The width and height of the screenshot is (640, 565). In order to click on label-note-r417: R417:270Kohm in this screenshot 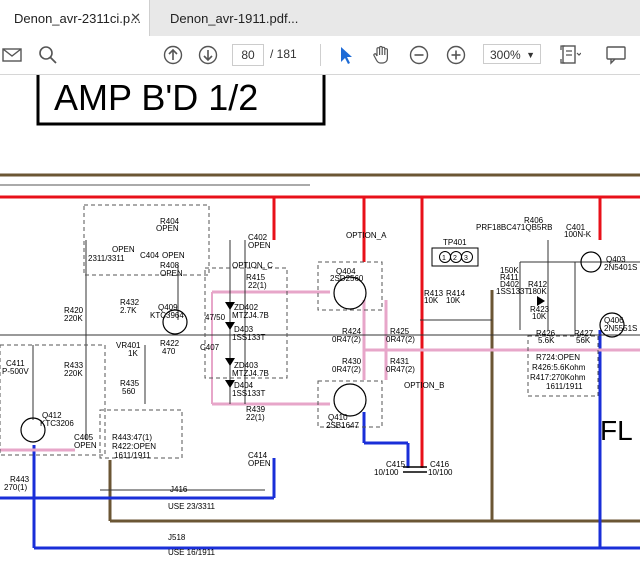, I will do `click(558, 377)`.